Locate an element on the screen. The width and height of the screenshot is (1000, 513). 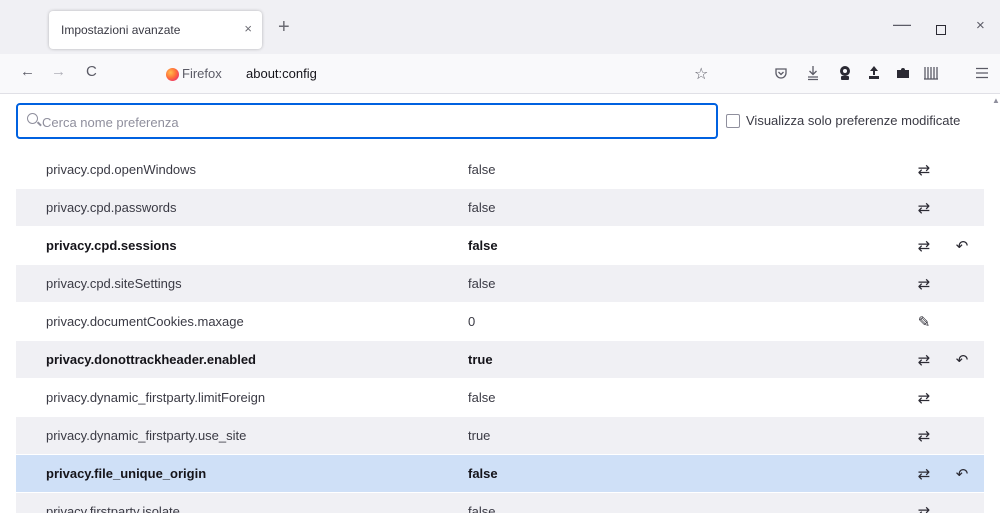
tab-title: Impostazioni avanzate is located at coordinates (121, 30).